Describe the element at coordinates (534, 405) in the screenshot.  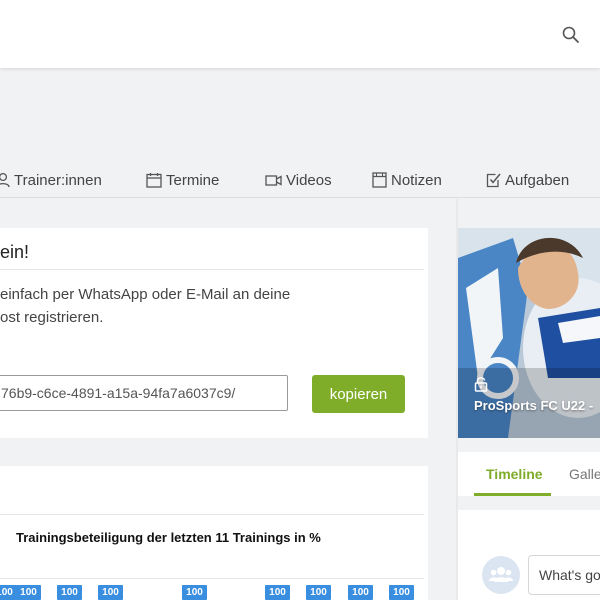
I see `team-name: ProSports FC U22 -` at that location.